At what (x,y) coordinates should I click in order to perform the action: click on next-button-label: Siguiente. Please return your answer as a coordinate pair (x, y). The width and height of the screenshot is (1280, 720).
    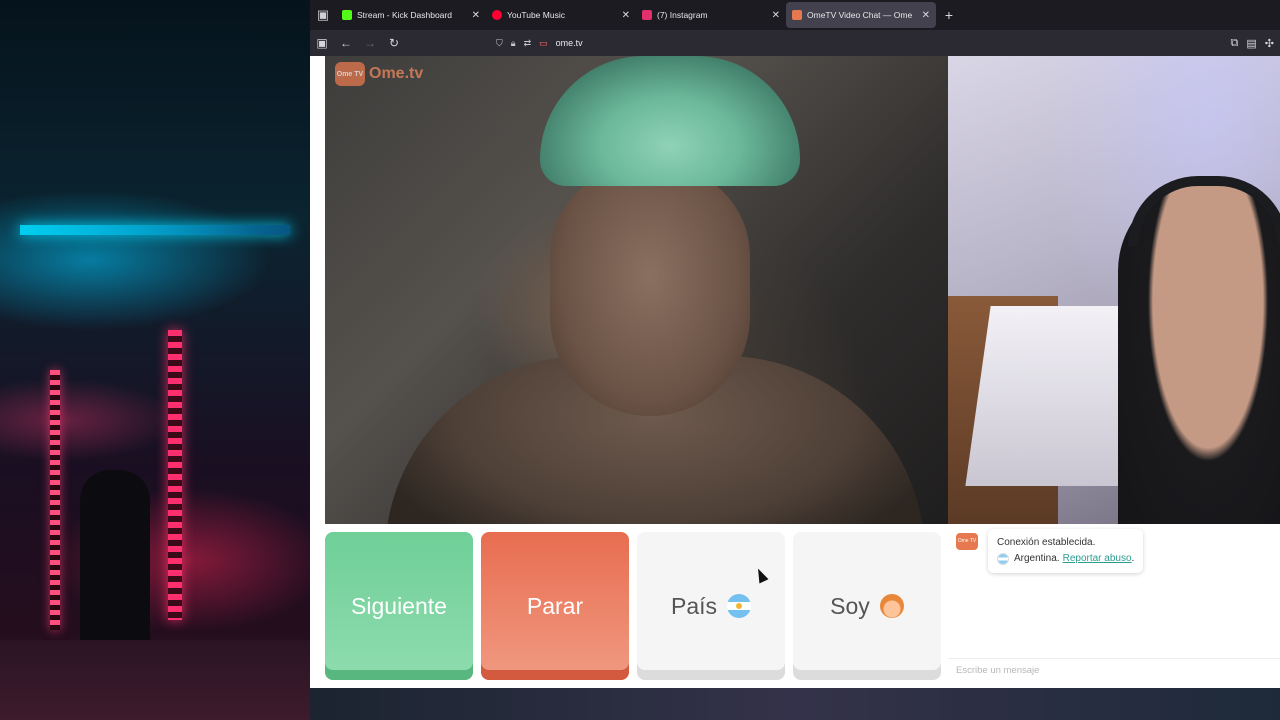
    Looking at the image, I should click on (399, 605).